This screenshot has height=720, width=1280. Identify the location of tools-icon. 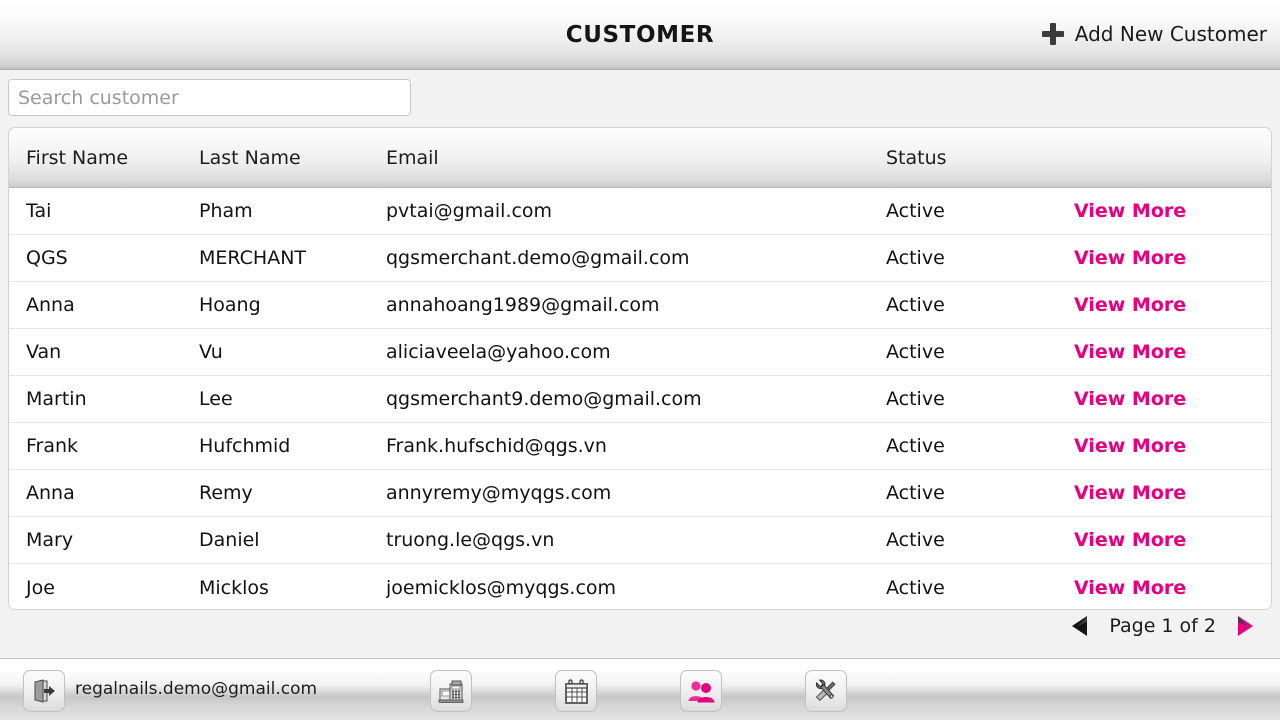
(825, 690).